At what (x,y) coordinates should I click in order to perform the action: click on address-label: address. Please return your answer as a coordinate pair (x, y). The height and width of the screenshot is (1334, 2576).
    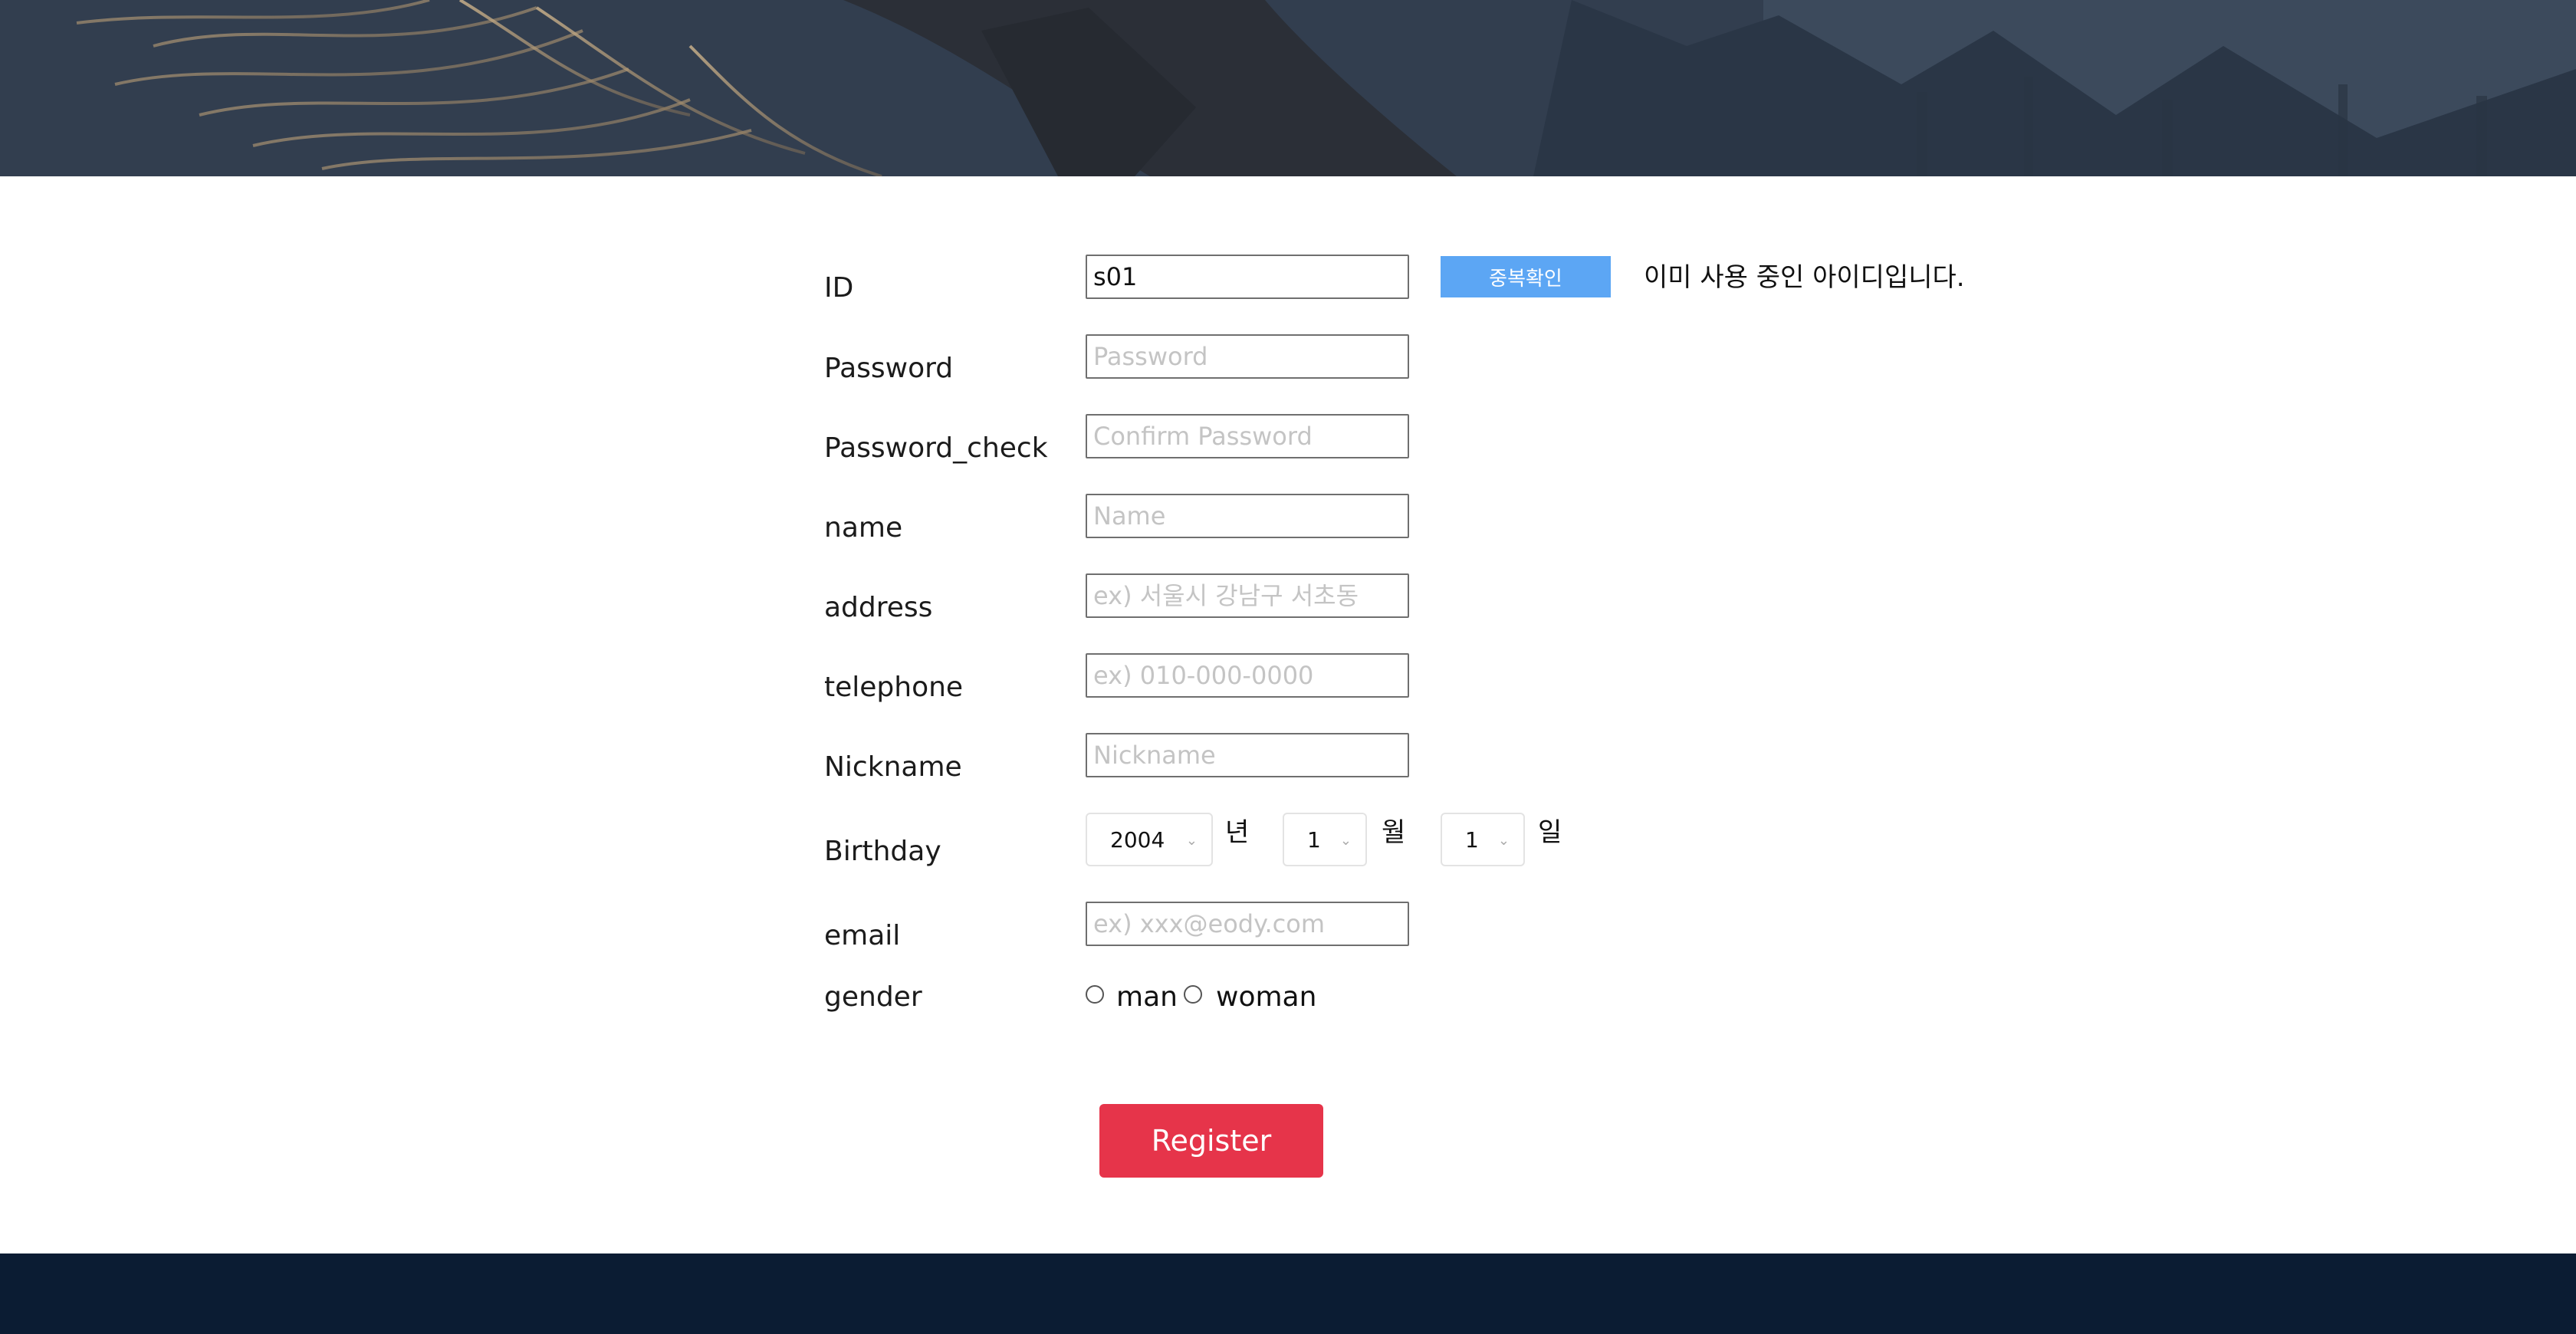
    Looking at the image, I should click on (878, 608).